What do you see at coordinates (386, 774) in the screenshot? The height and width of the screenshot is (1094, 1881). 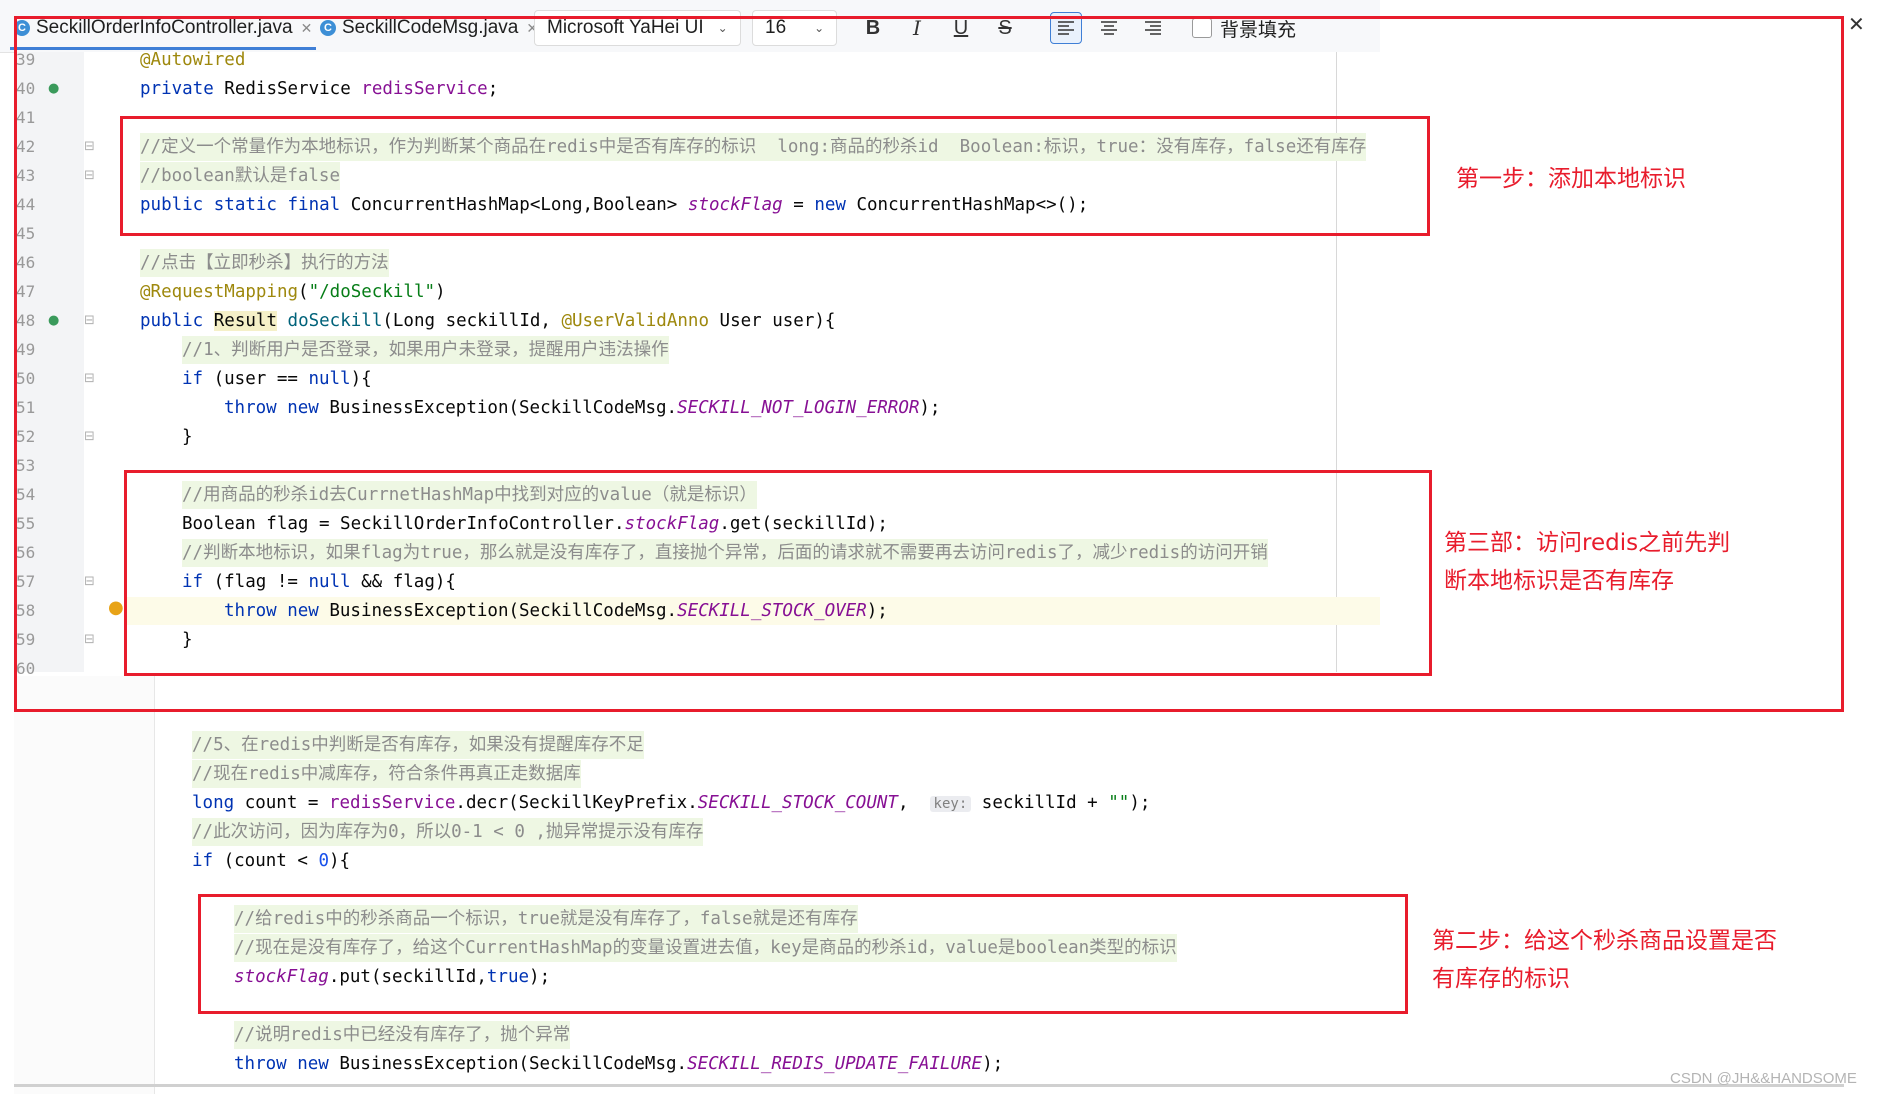 I see `code-line: //现在redis中减库存，符合条件再真正走数据库` at bounding box center [386, 774].